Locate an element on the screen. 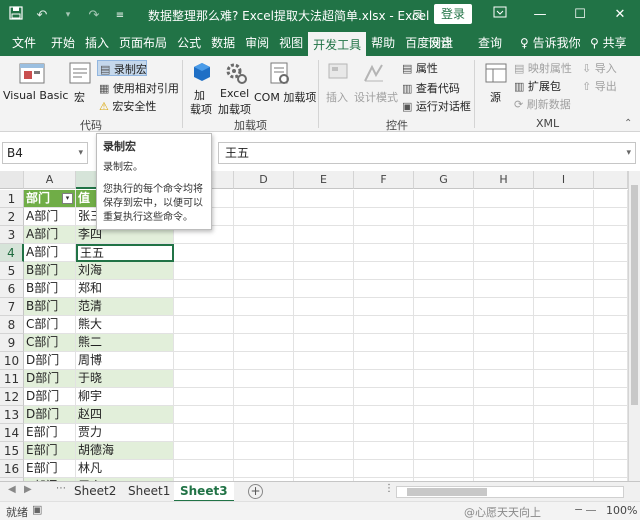 This screenshot has width=640, height=520. sheet-tab-sheet1: Sheet1 is located at coordinates (149, 492).